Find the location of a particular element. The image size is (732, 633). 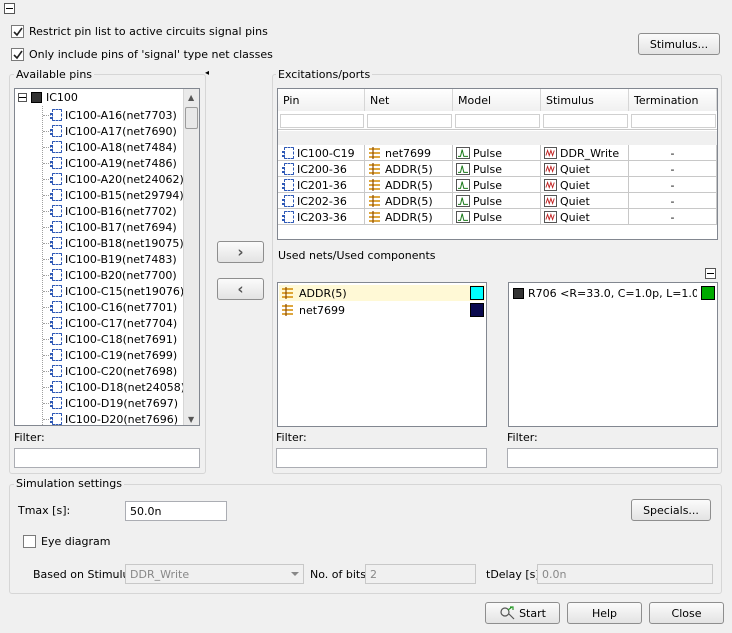

scroll-up-icon: ▲ is located at coordinates (191, 97).